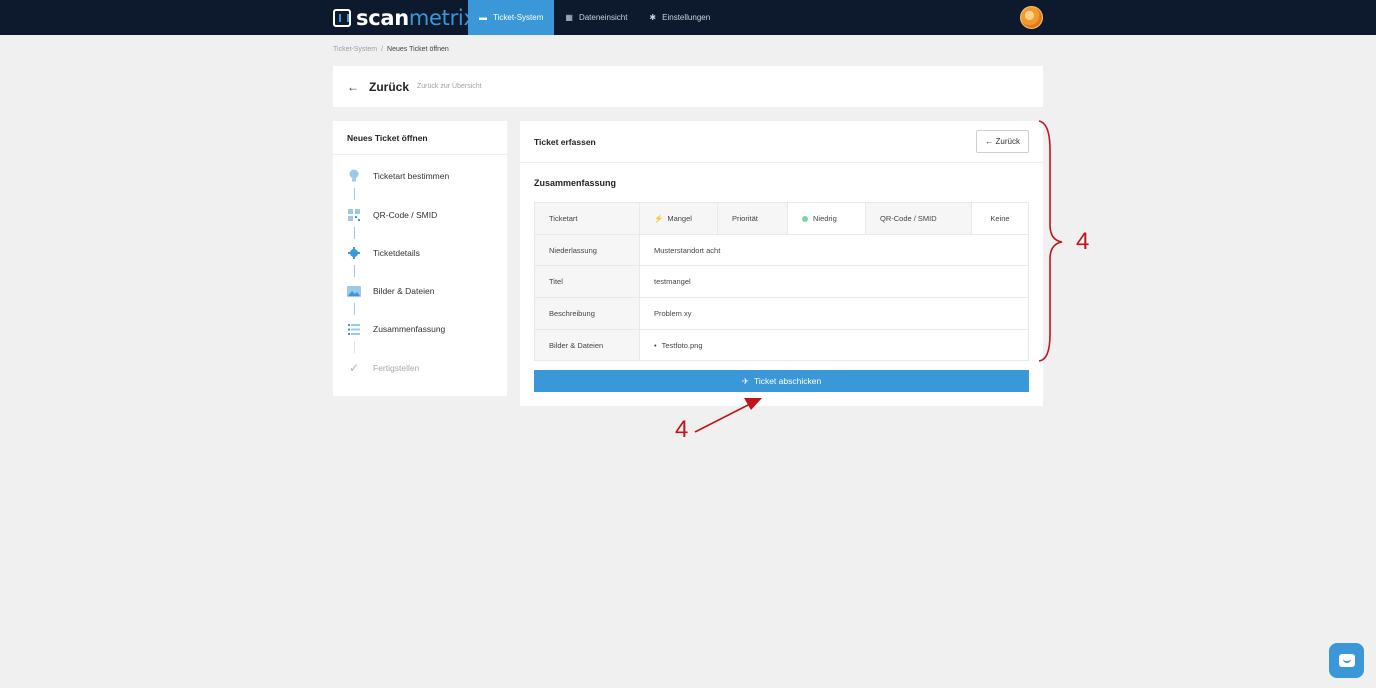 This screenshot has height=688, width=1376. Describe the element at coordinates (587, 218) in the screenshot. I see `cell-label: Ticketart` at that location.